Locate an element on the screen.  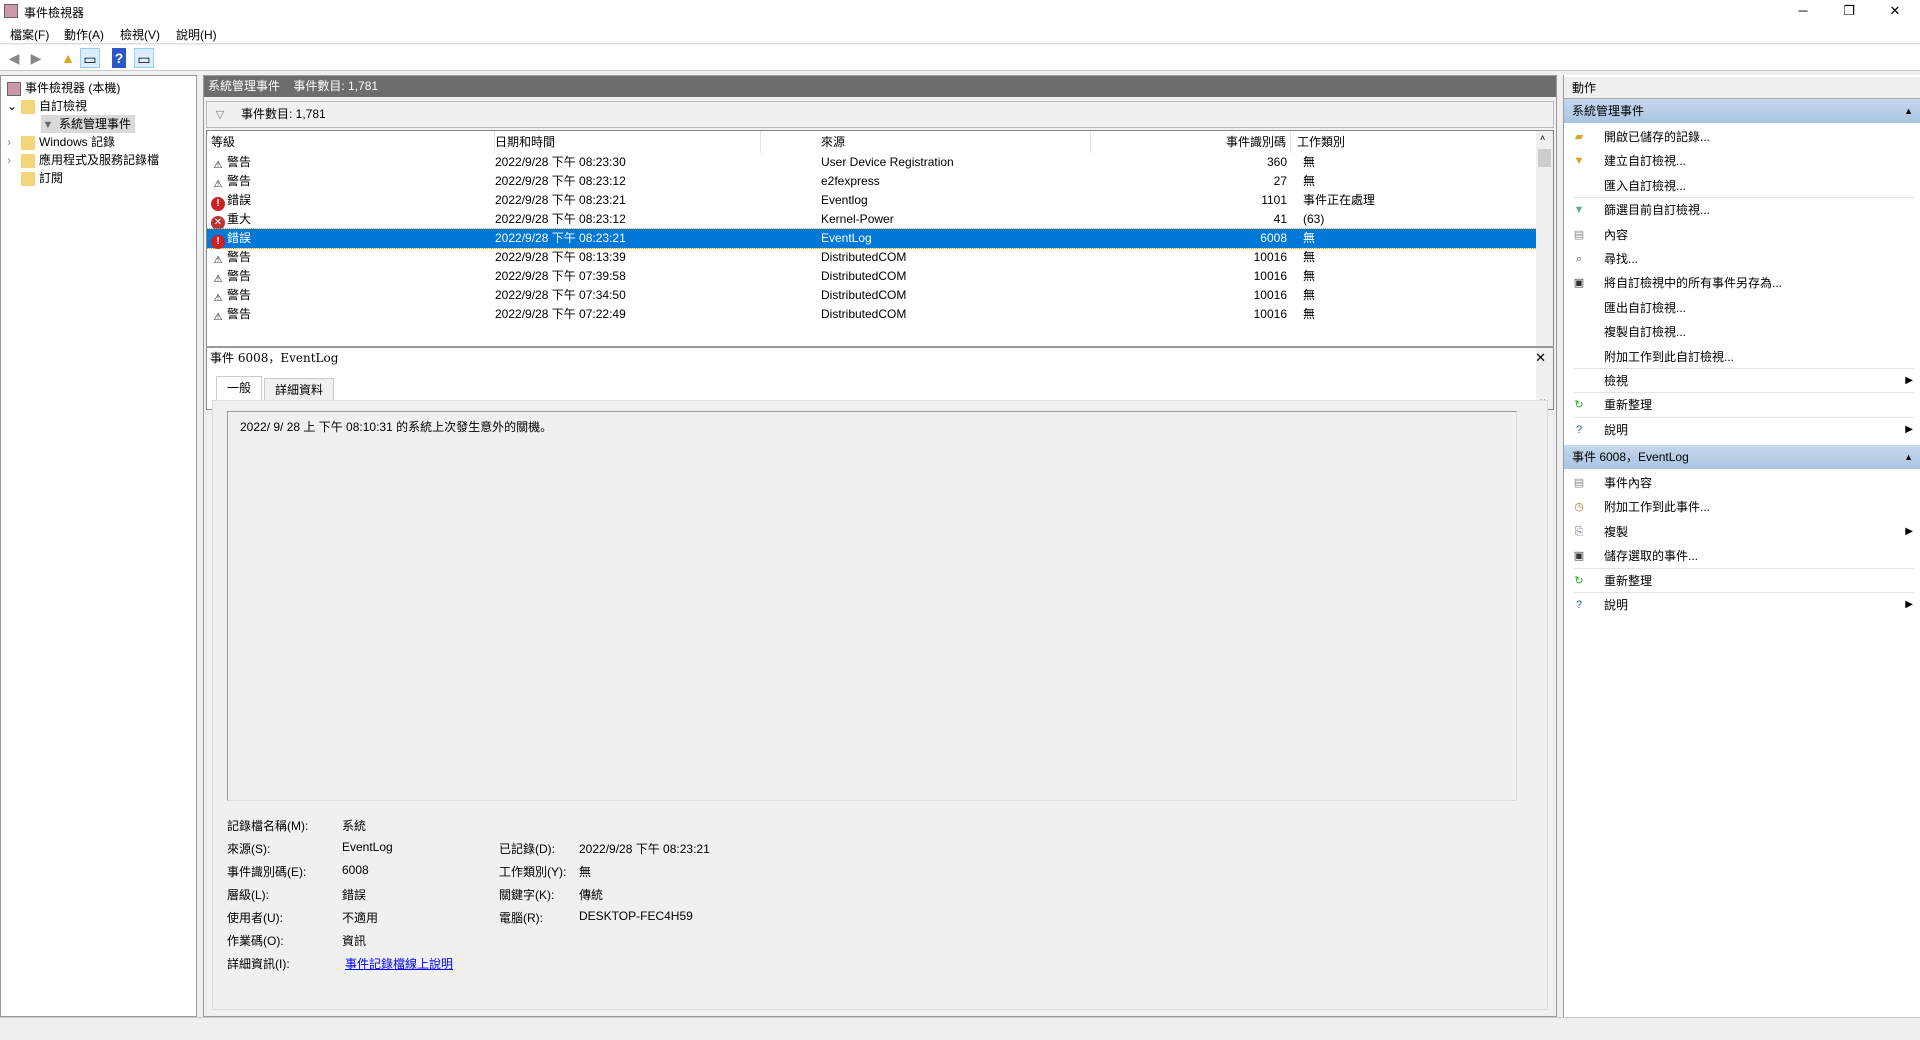
column-level: 等級 is located at coordinates (353, 142).